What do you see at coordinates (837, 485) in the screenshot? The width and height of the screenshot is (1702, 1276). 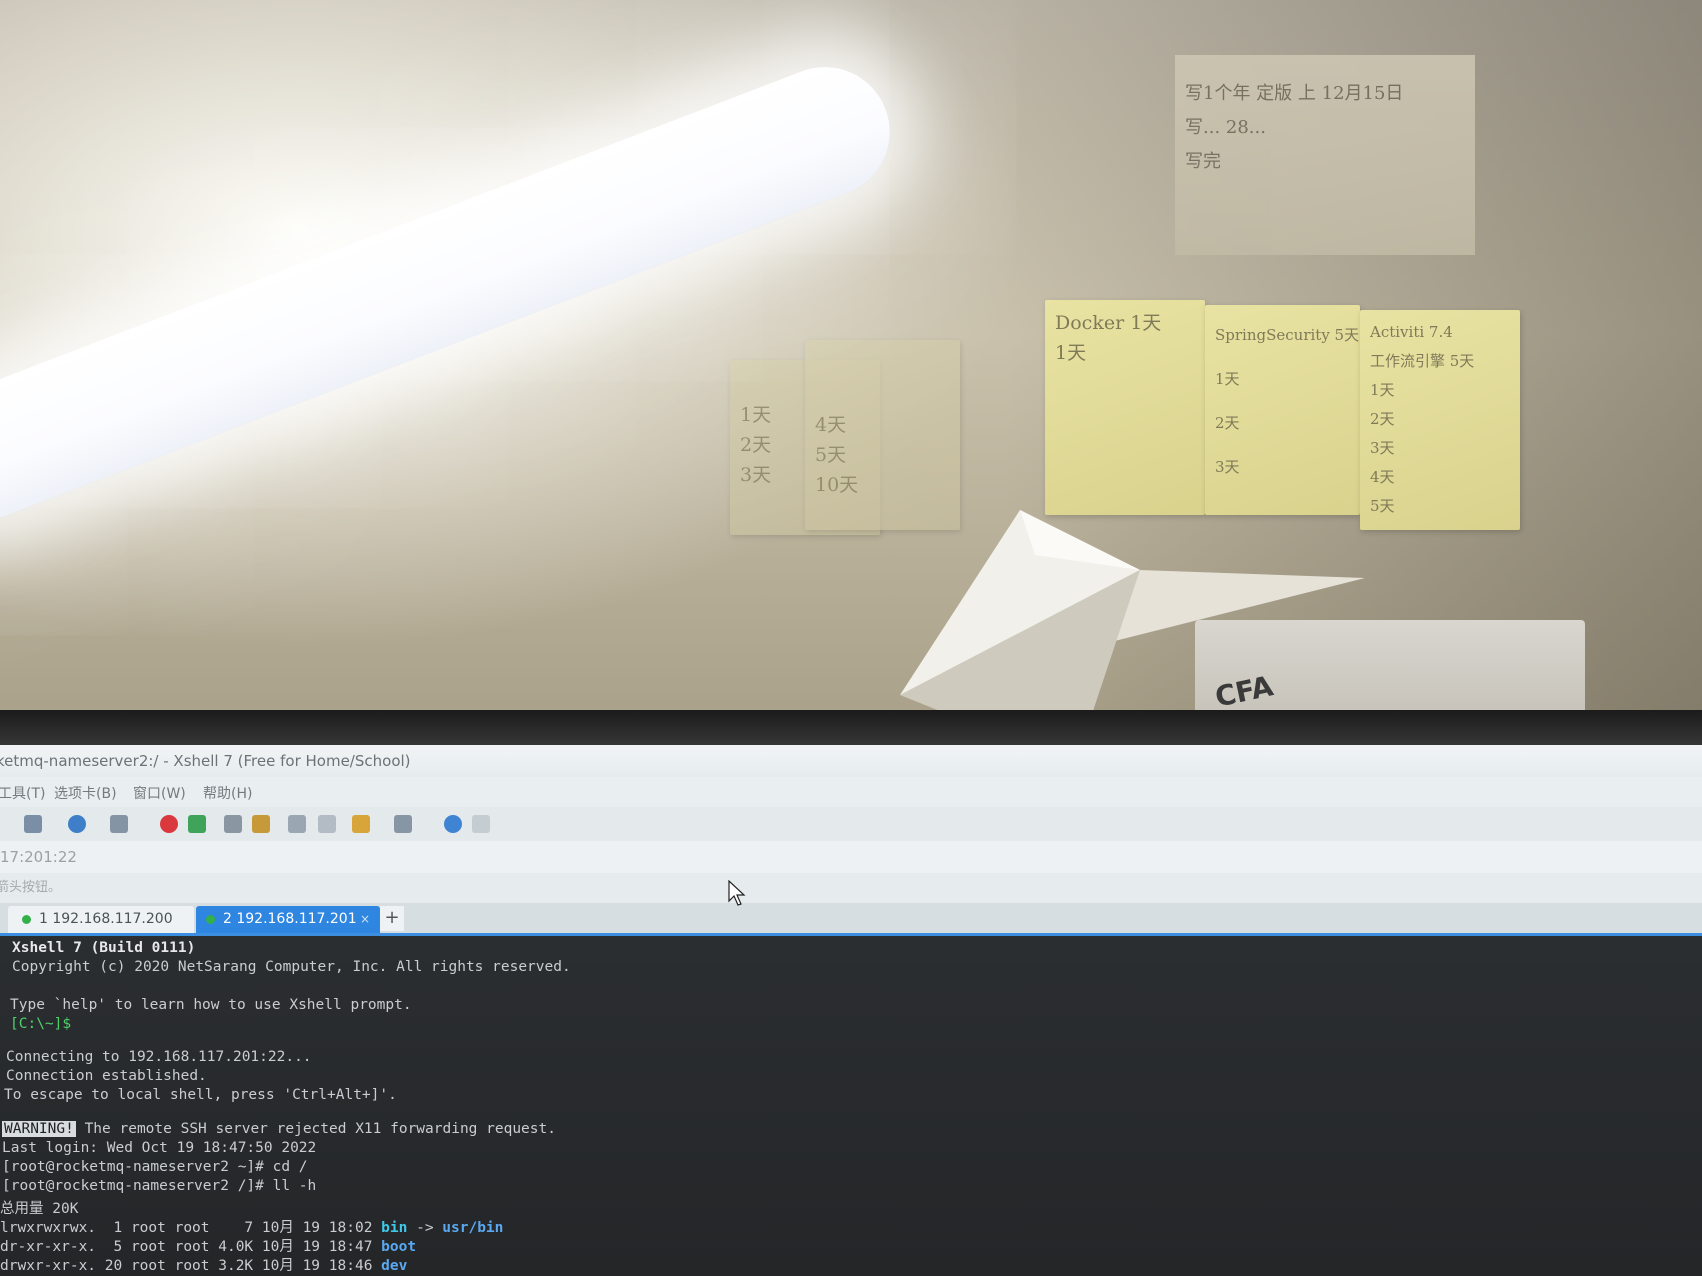 I see `note-line: 10天` at bounding box center [837, 485].